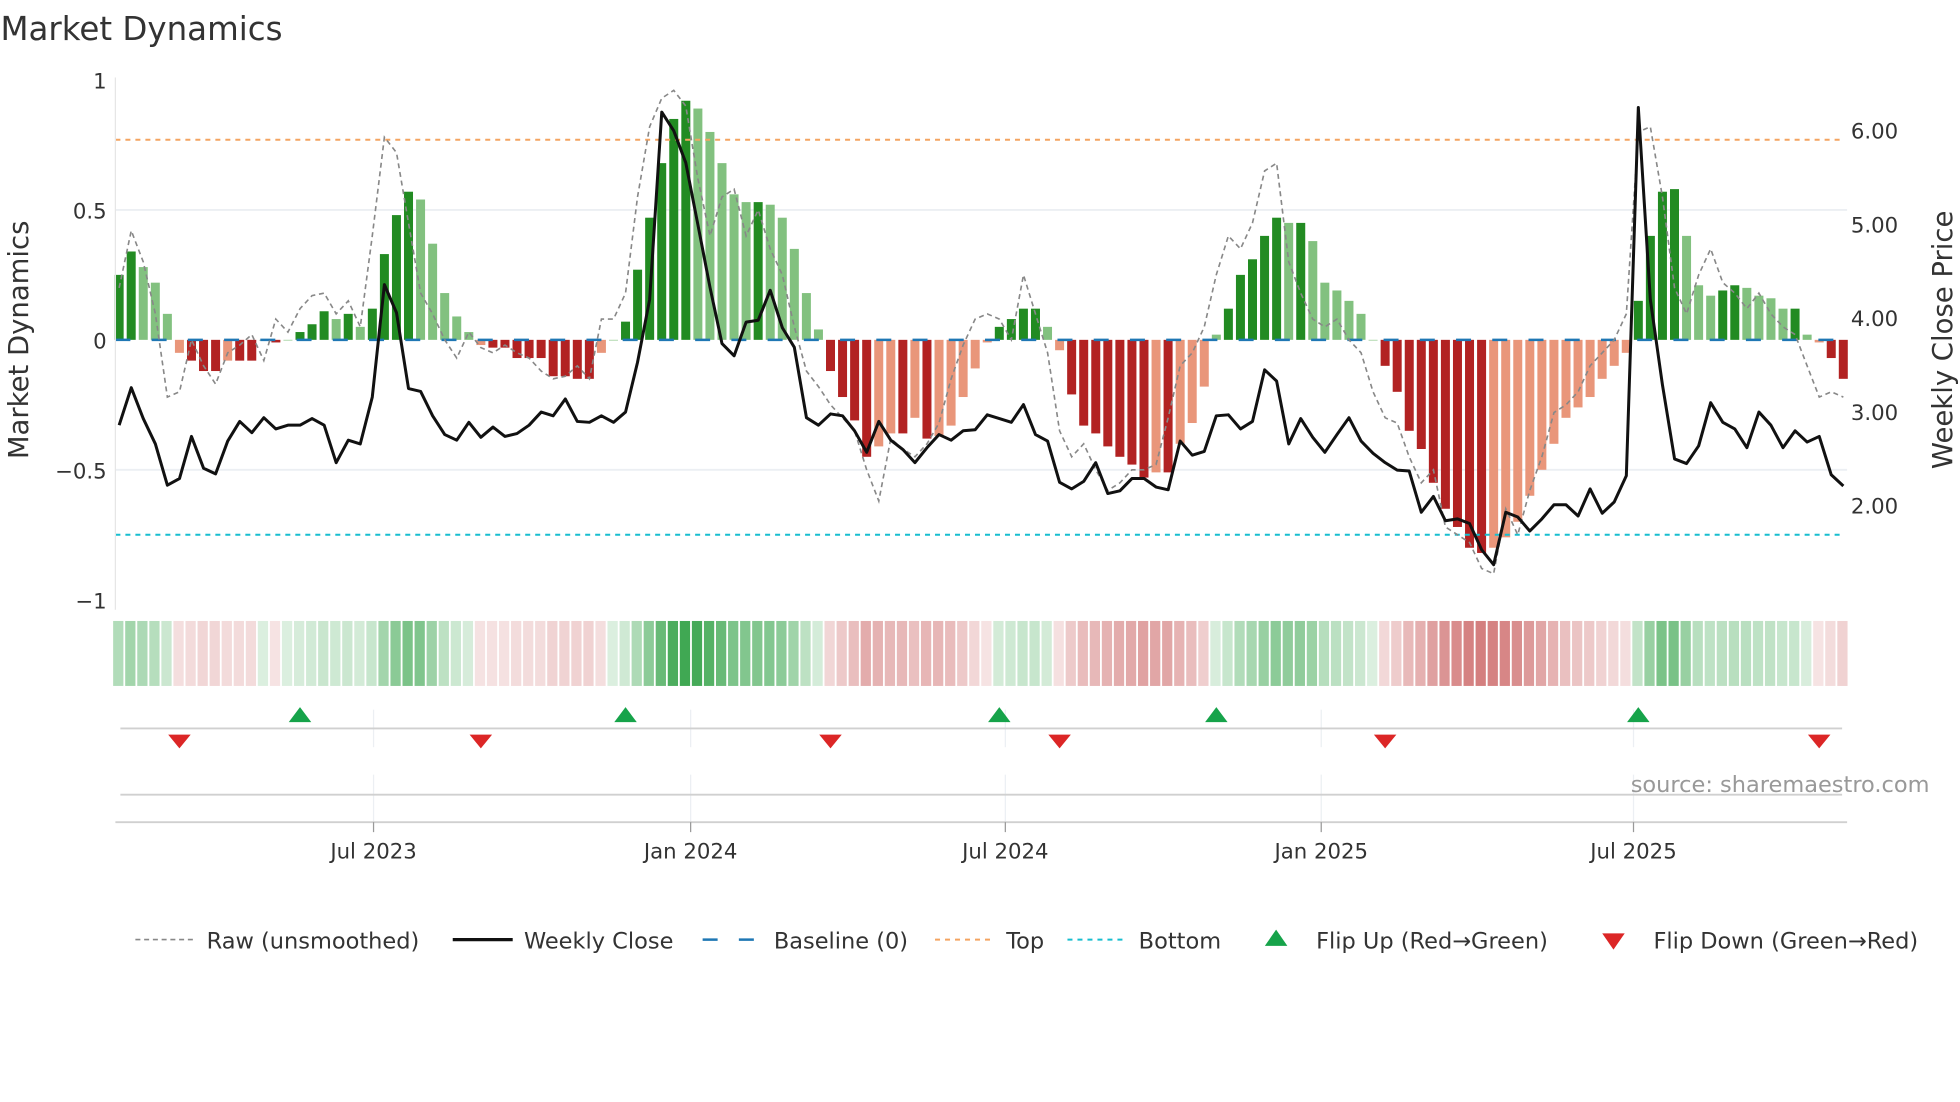 The height and width of the screenshot is (1102, 1960). I want to click on x-tick-label: Jan 2025, so click(1320, 851).